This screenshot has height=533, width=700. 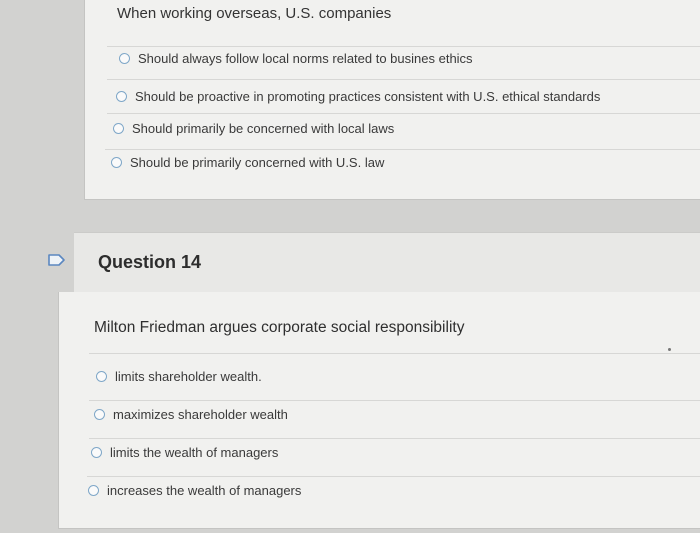 I want to click on flag-question-icon, so click(x=57, y=260).